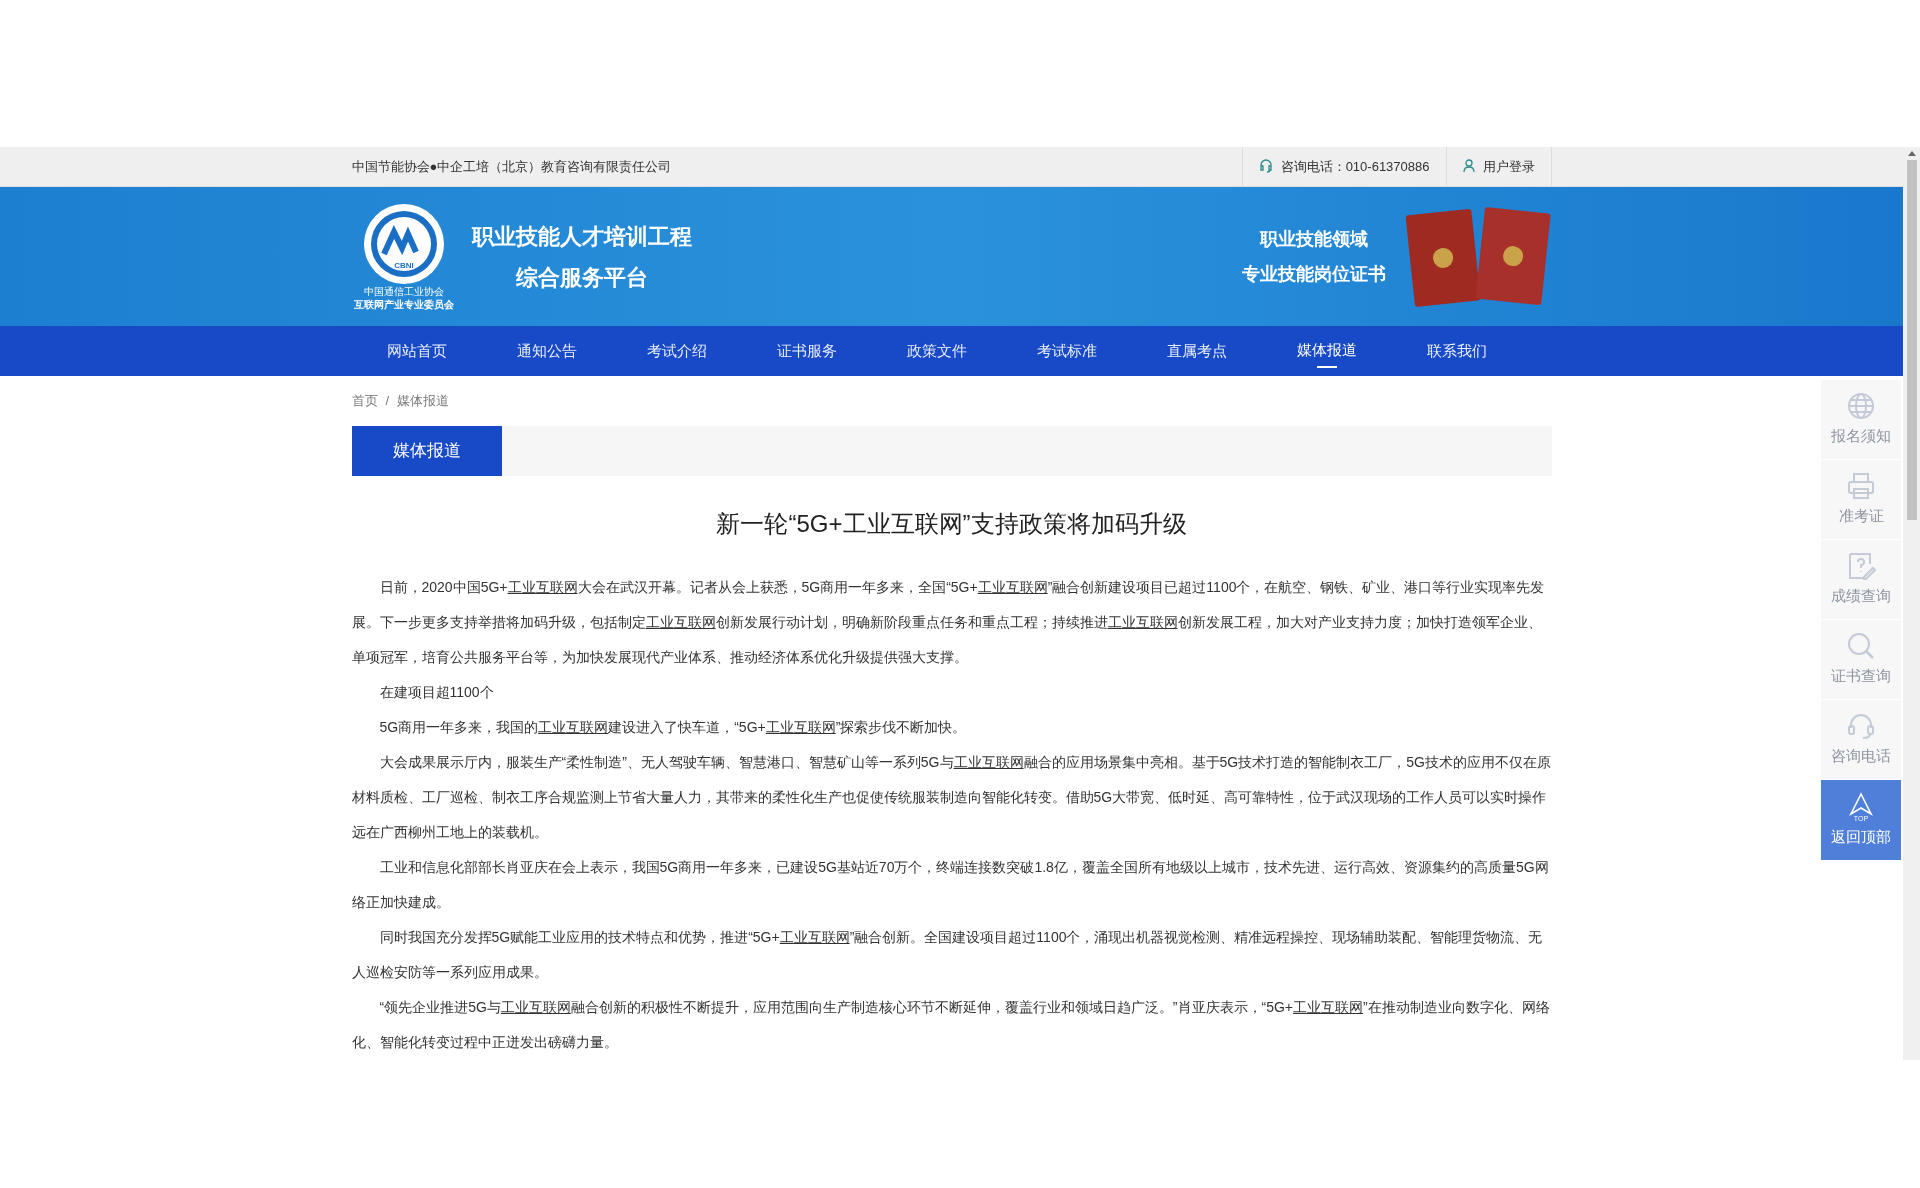  I want to click on article-title: 新一轮“5G+工业互联网”支持政策将加码升级, so click(951, 524).